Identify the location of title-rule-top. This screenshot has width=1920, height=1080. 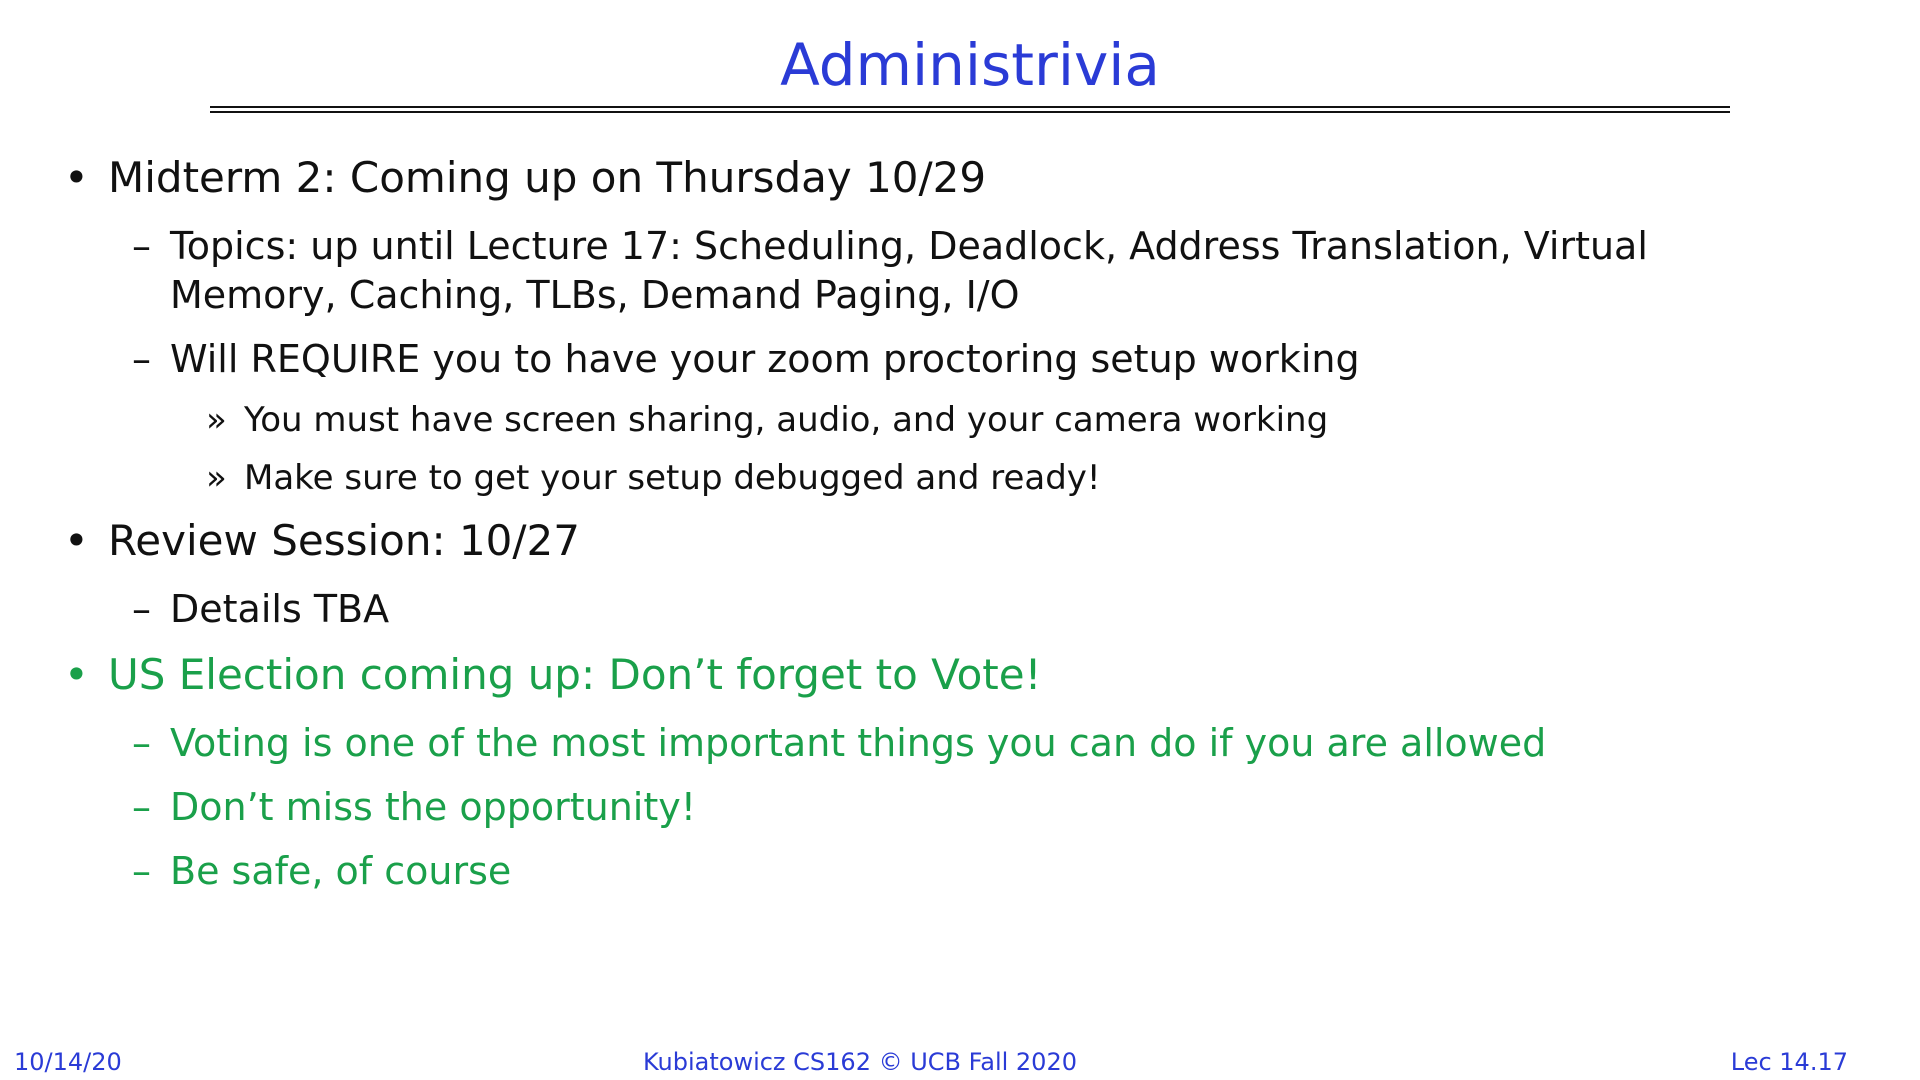
(970, 107).